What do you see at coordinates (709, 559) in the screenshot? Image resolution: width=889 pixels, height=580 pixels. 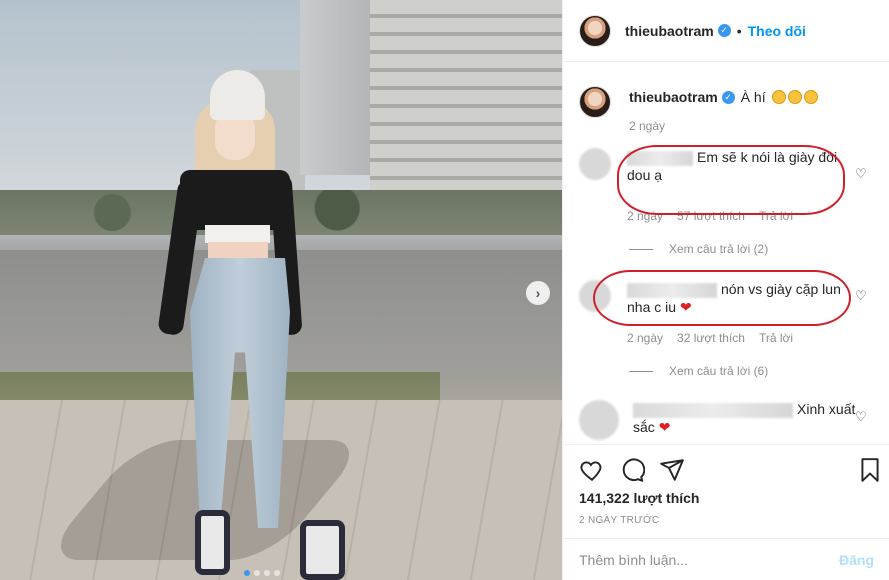 I see `comment-input` at bounding box center [709, 559].